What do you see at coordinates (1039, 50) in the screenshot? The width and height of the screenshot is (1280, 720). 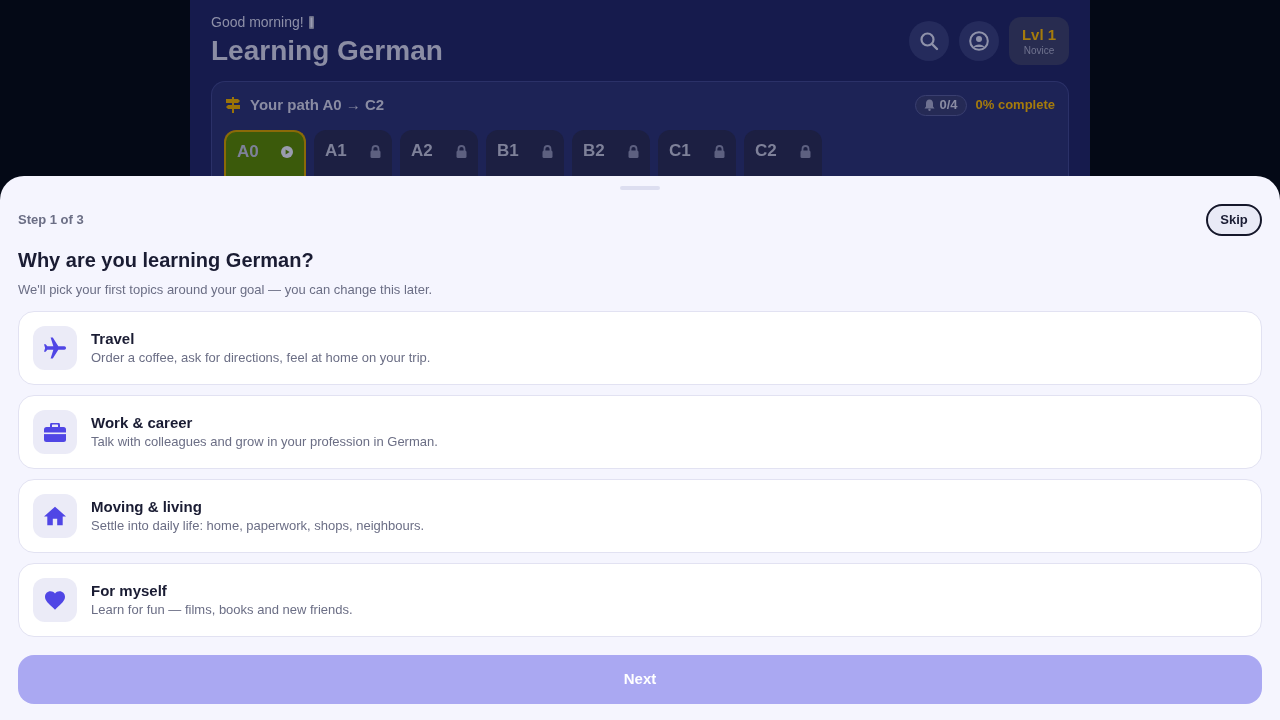 I see `rank-label: Novice` at bounding box center [1039, 50].